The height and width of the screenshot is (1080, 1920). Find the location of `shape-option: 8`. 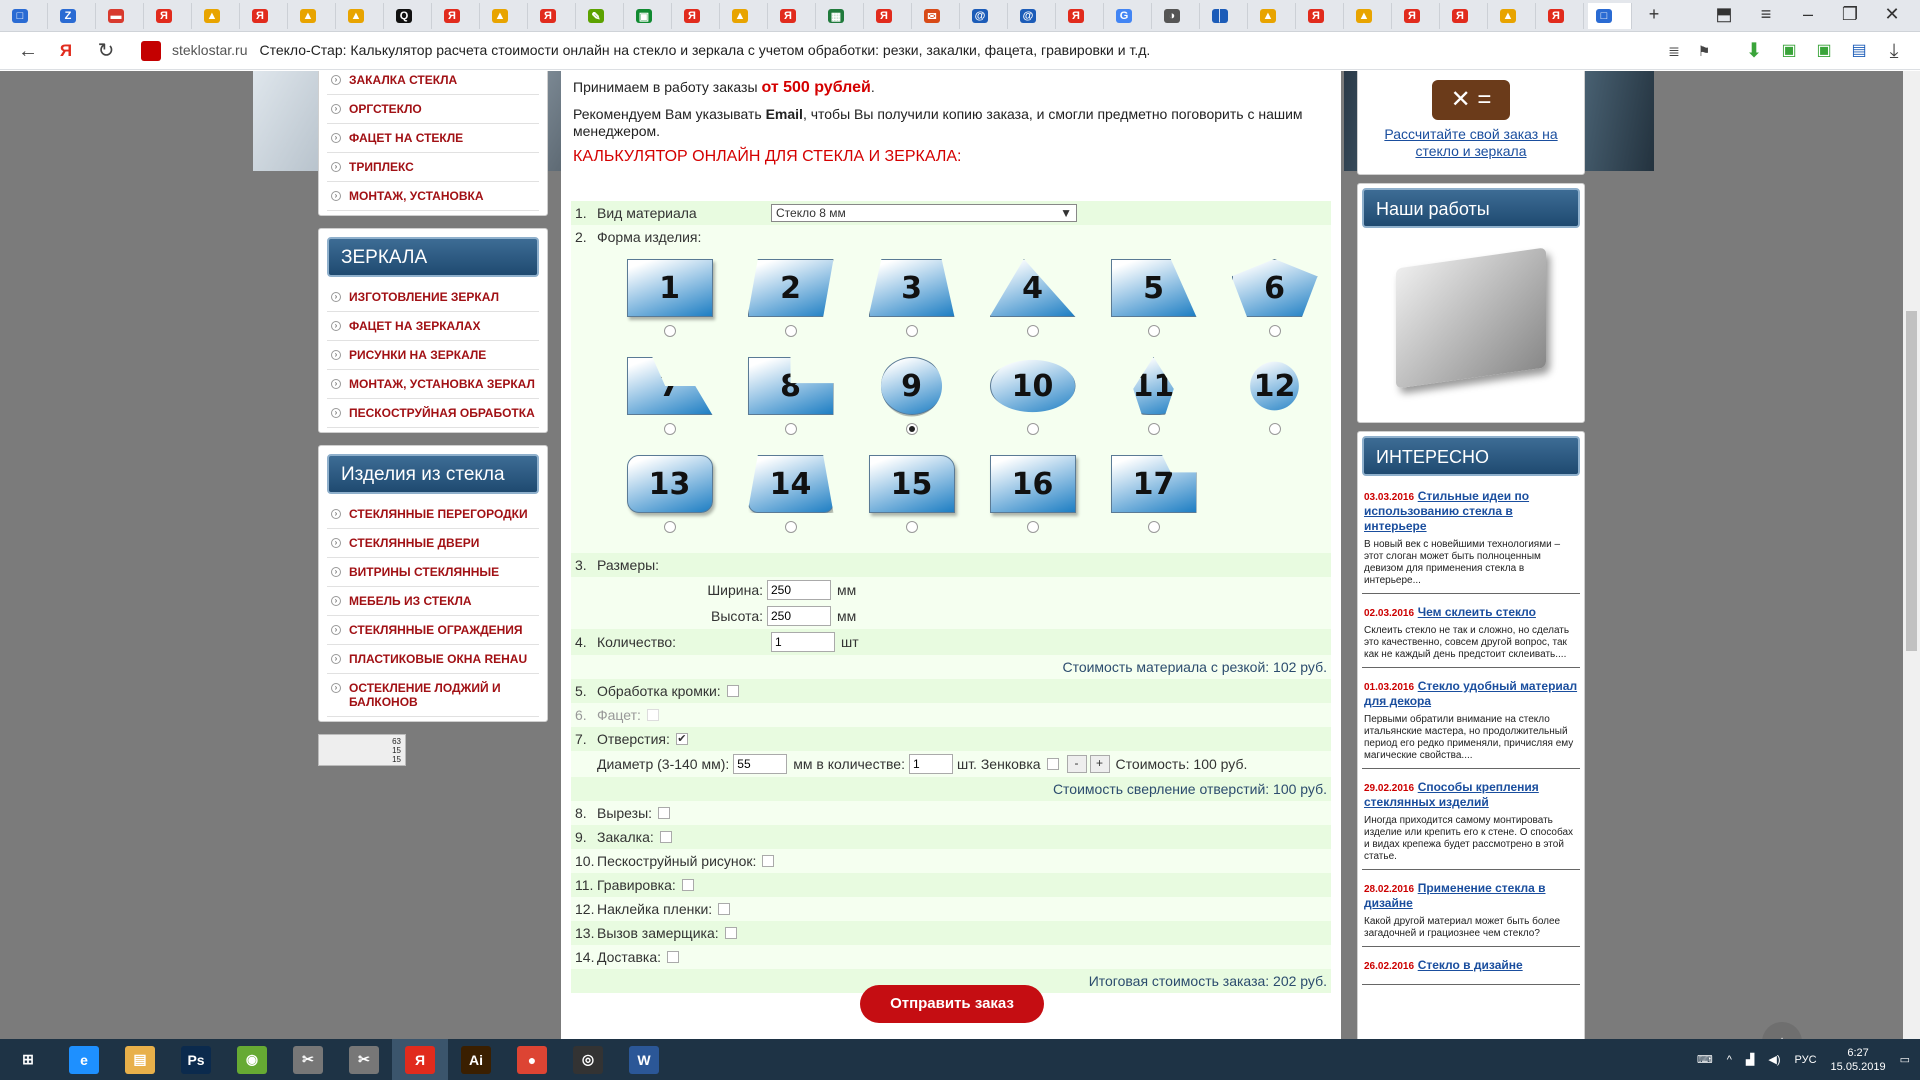

shape-option: 8 is located at coordinates (790, 404).